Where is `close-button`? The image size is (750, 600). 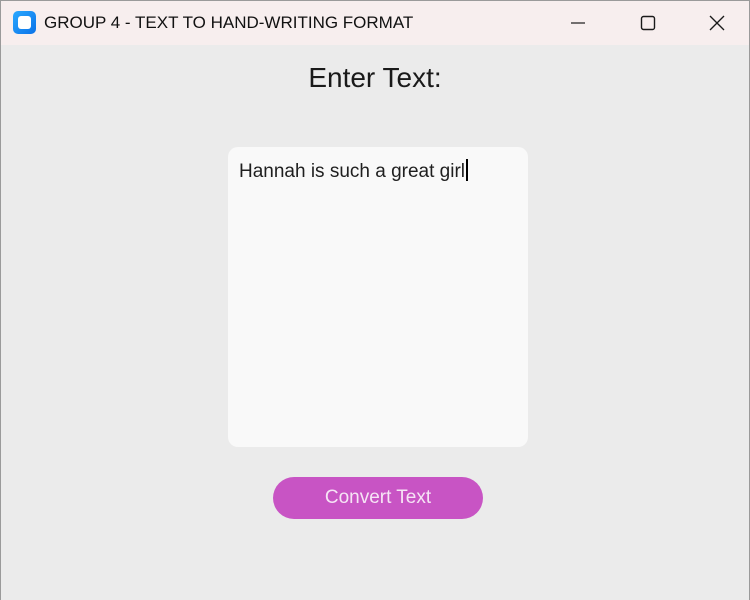 close-button is located at coordinates (715, 23).